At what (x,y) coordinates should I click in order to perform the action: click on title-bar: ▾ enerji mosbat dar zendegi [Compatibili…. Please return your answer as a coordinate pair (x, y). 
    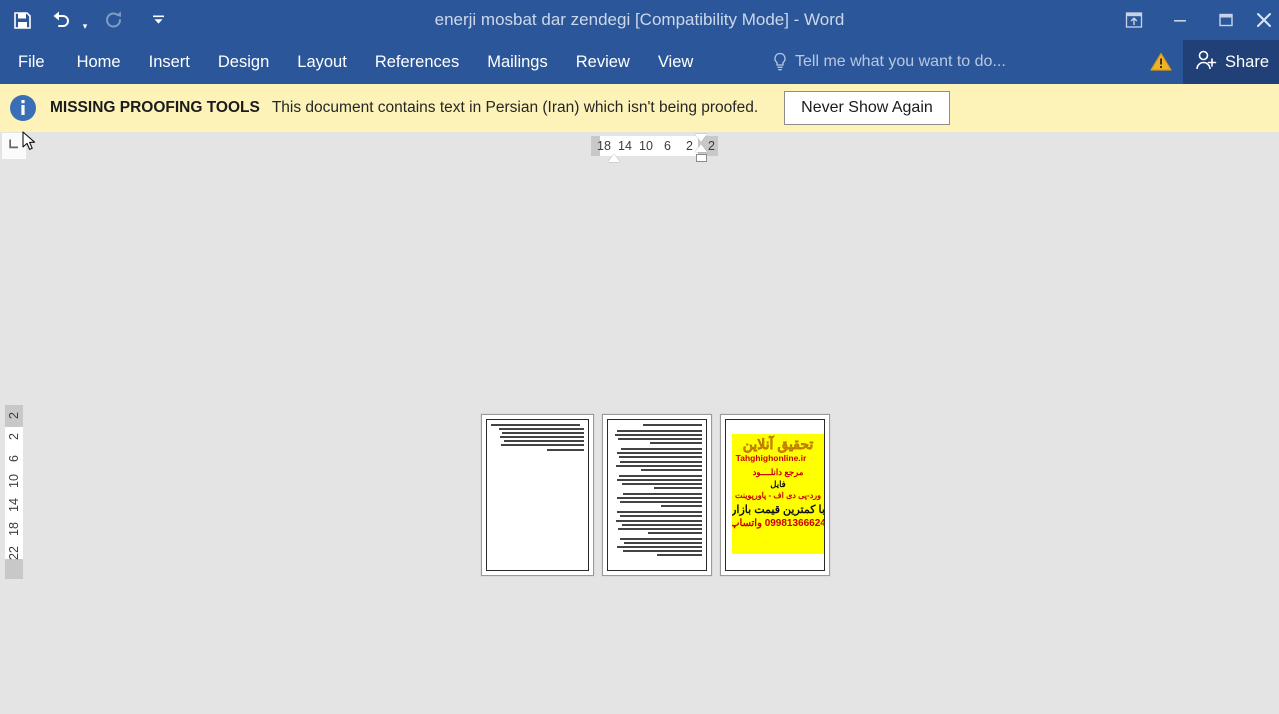
    Looking at the image, I should click on (639, 20).